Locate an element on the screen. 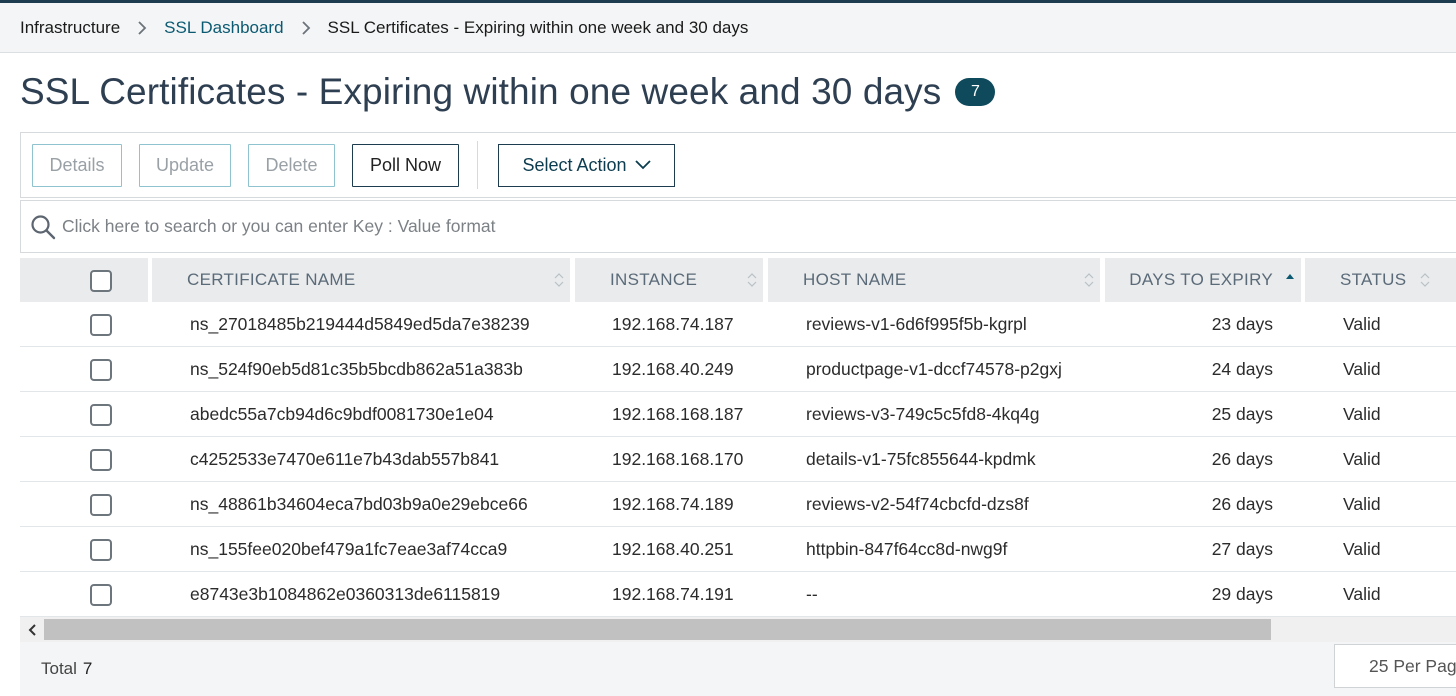 The height and width of the screenshot is (696, 1456). cell-instance: 192.168.168.170 is located at coordinates (678, 458).